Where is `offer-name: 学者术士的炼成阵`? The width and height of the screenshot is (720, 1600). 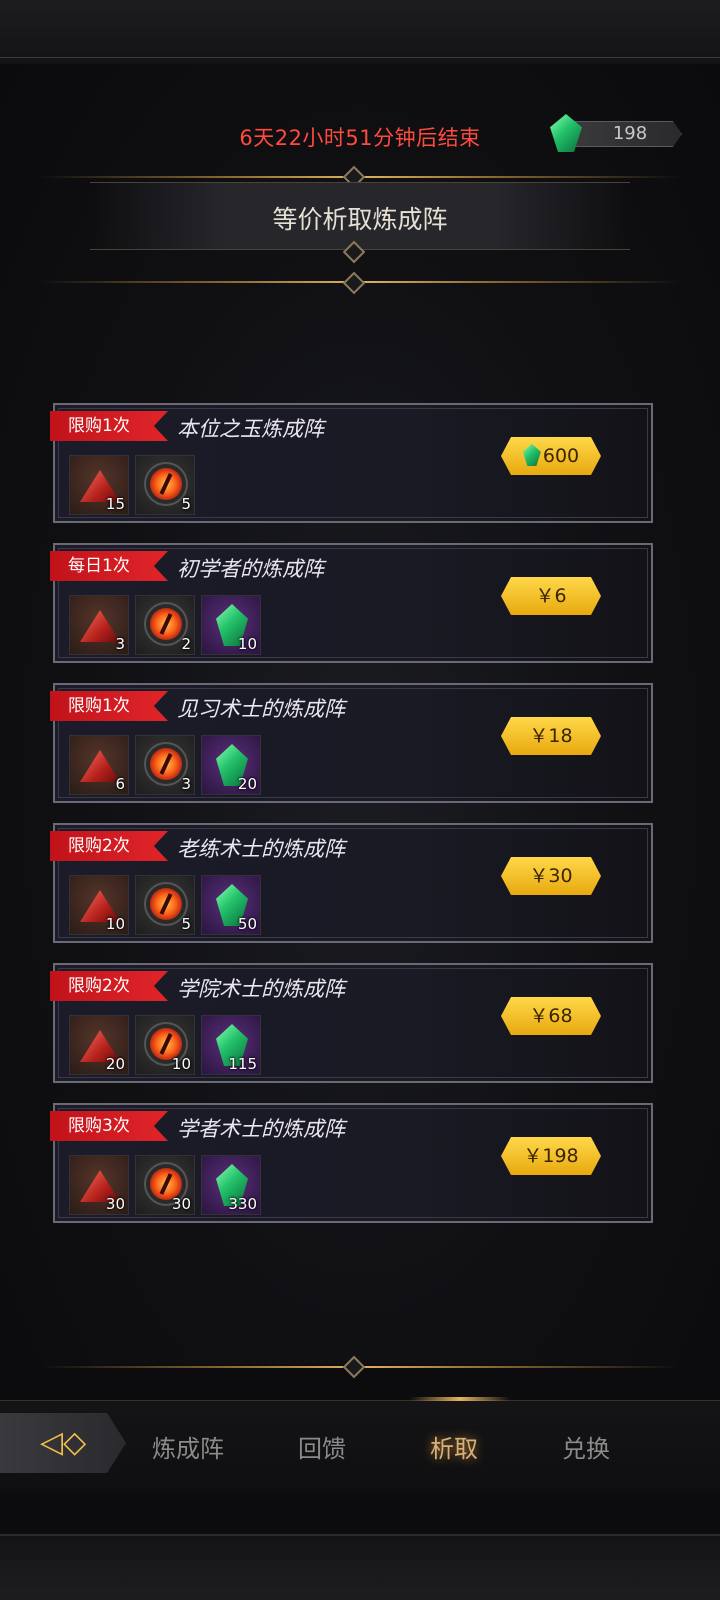 offer-name: 学者术士的炼成阵 is located at coordinates (261, 1129).